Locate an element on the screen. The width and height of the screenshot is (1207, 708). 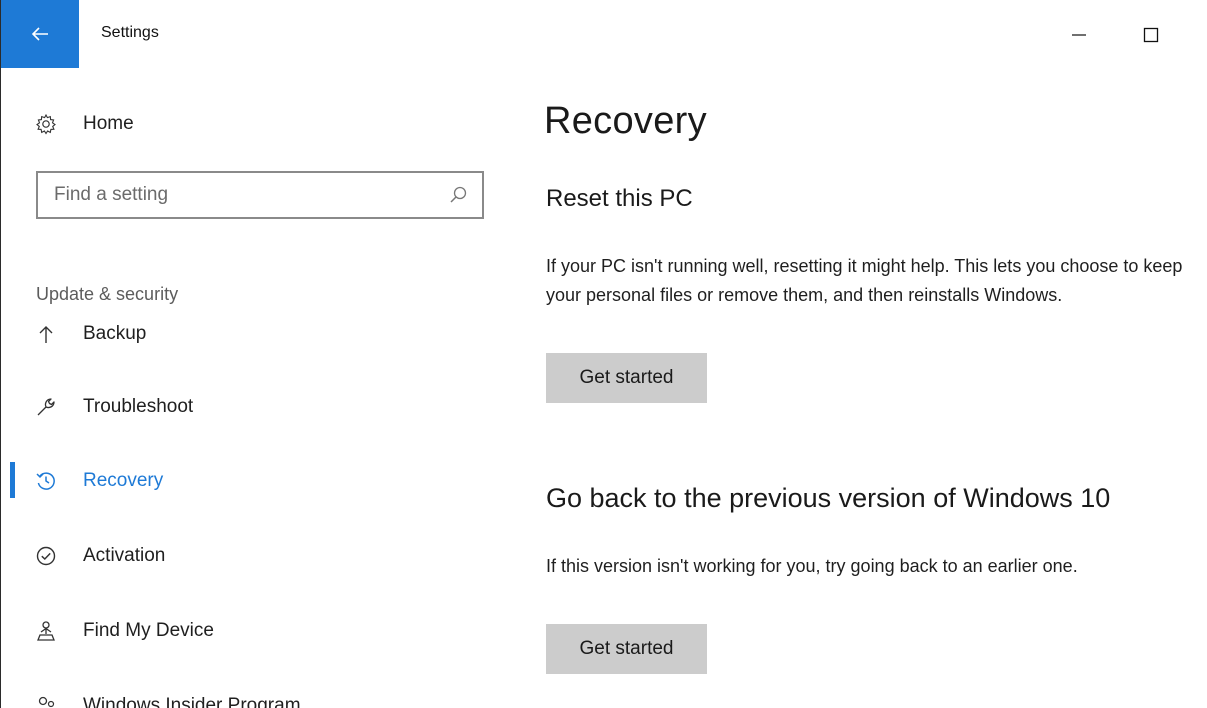
title-bar: Settings is located at coordinates (604, 35).